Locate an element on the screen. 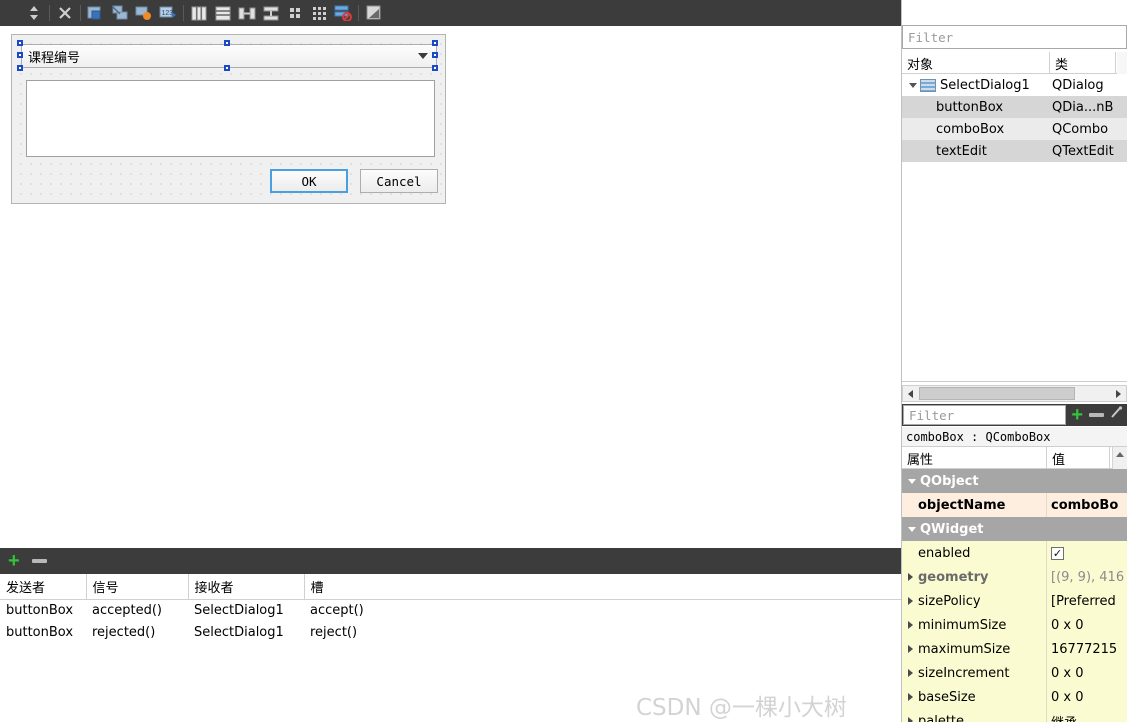 This screenshot has width=1127, height=722. grid-large-icon is located at coordinates (319, 13).